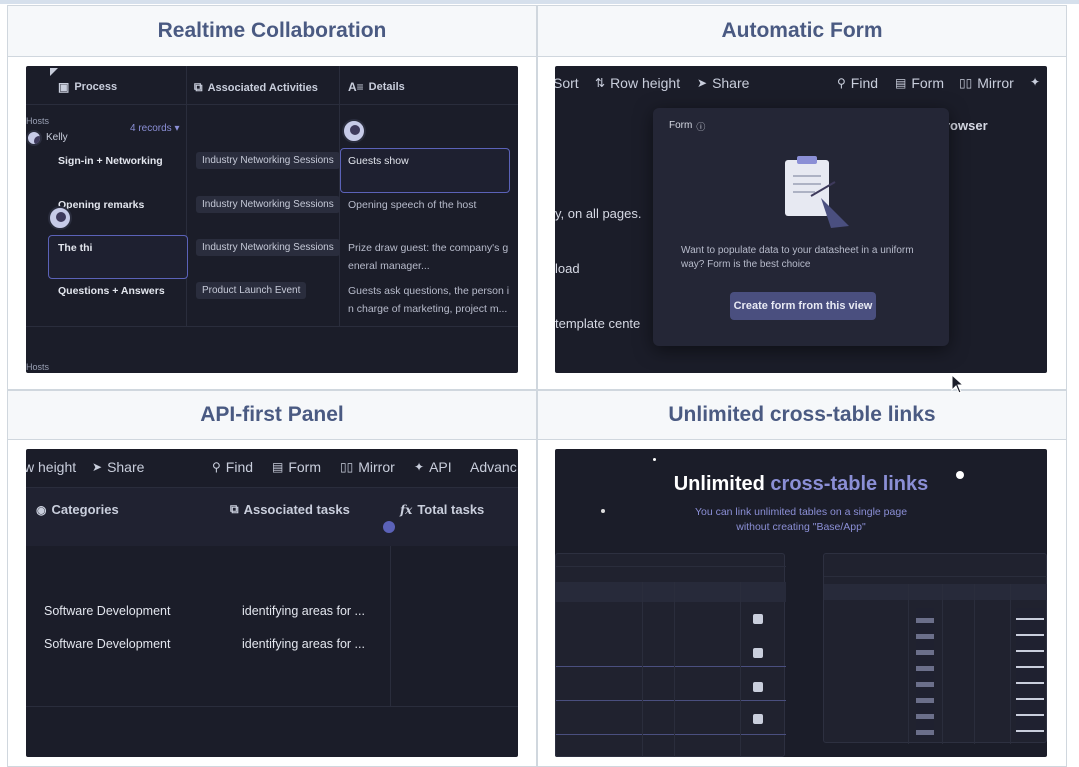 Image resolution: width=1079 pixels, height=767 pixels. Describe the element at coordinates (817, 192) in the screenshot. I see `clipboard-illustration` at that location.